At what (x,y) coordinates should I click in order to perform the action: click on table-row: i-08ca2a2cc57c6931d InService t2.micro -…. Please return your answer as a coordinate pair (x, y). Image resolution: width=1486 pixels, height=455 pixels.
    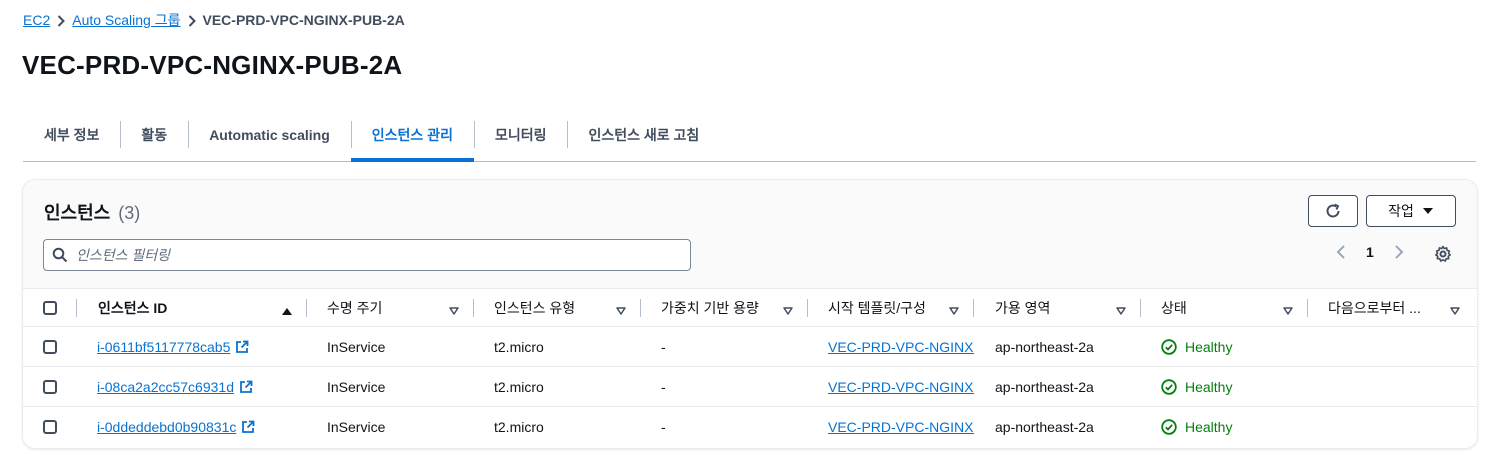
    Looking at the image, I should click on (750, 386).